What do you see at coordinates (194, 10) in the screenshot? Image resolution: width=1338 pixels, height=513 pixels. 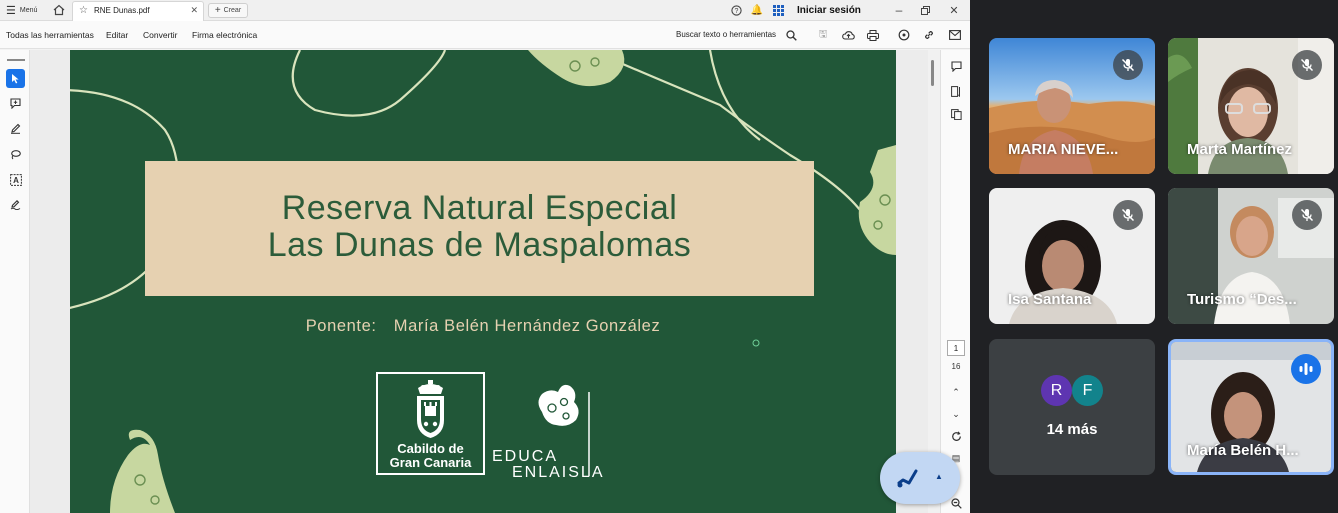 I see `close-tab-icon: ✕` at bounding box center [194, 10].